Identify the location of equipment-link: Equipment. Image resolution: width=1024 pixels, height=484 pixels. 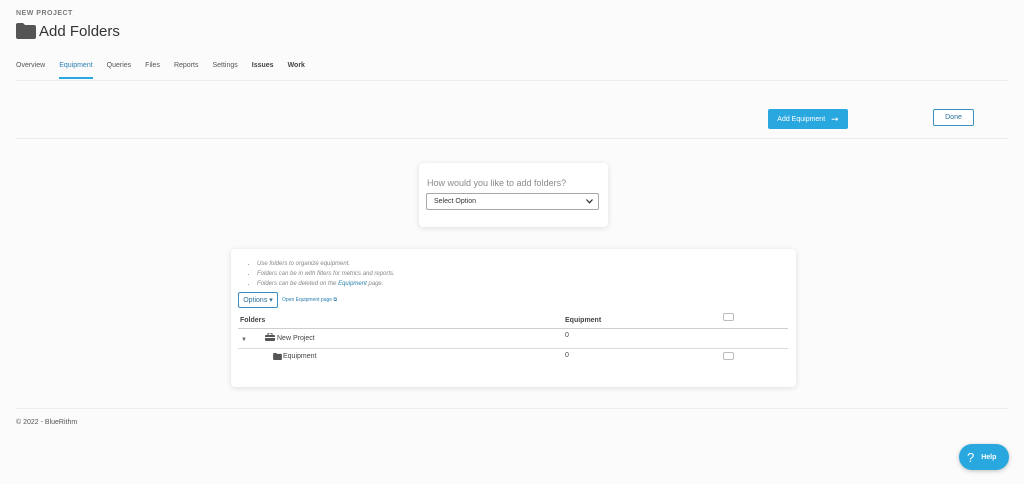
(352, 284).